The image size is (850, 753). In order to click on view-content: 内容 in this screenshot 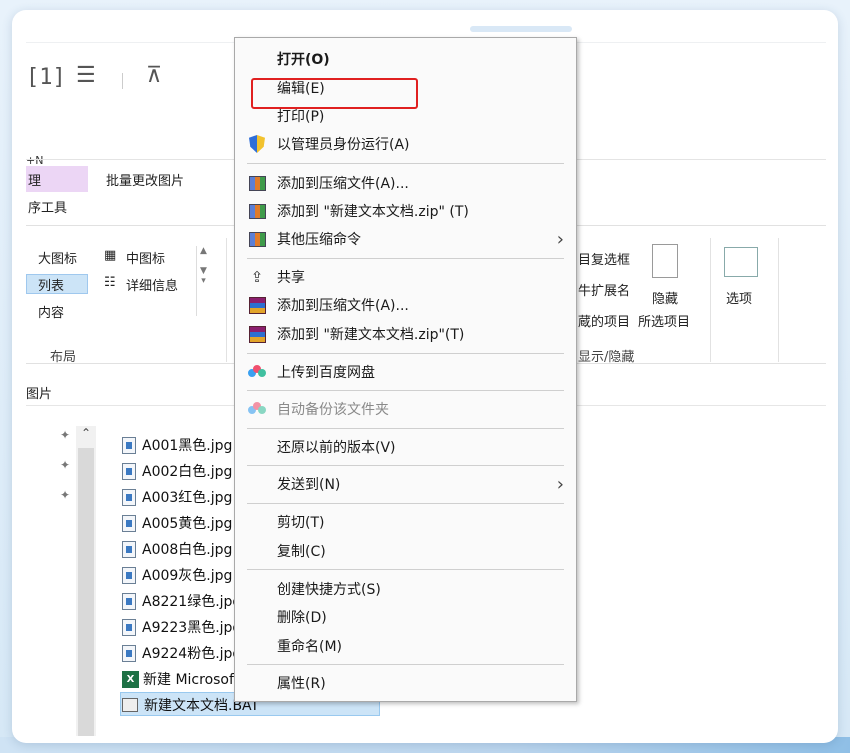, I will do `click(51, 311)`.